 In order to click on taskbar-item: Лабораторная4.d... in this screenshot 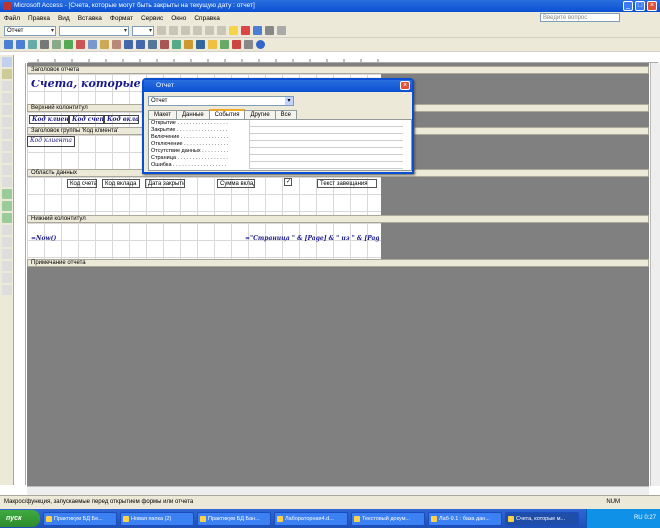, I will do `click(311, 518)`.